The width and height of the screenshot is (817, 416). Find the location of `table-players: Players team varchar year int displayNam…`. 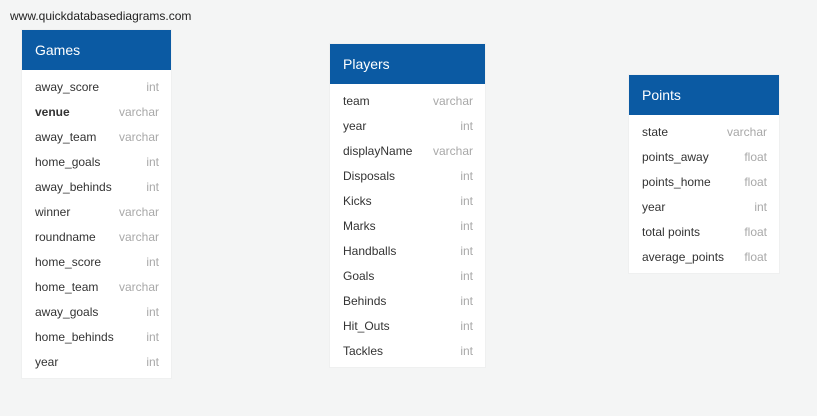

table-players: Players team varchar year int displayNam… is located at coordinates (407, 205).